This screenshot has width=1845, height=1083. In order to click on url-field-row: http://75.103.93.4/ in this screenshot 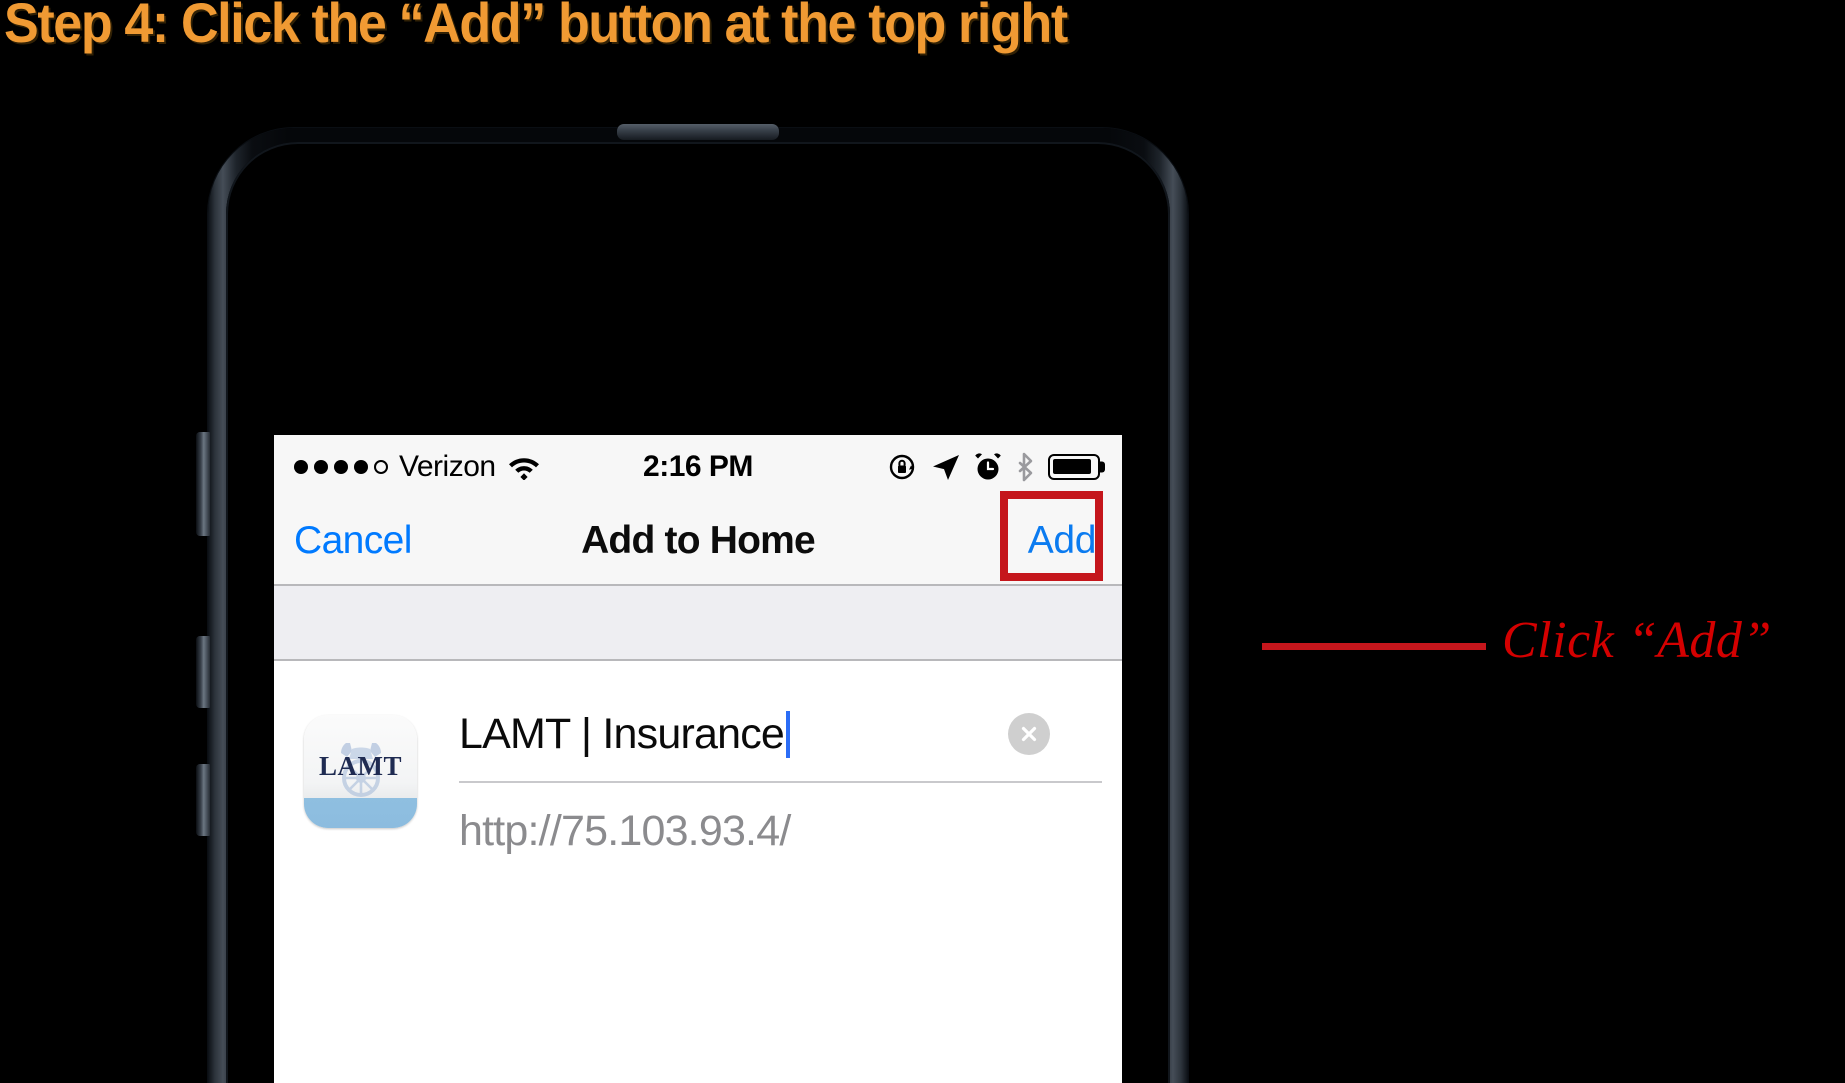, I will do `click(780, 831)`.